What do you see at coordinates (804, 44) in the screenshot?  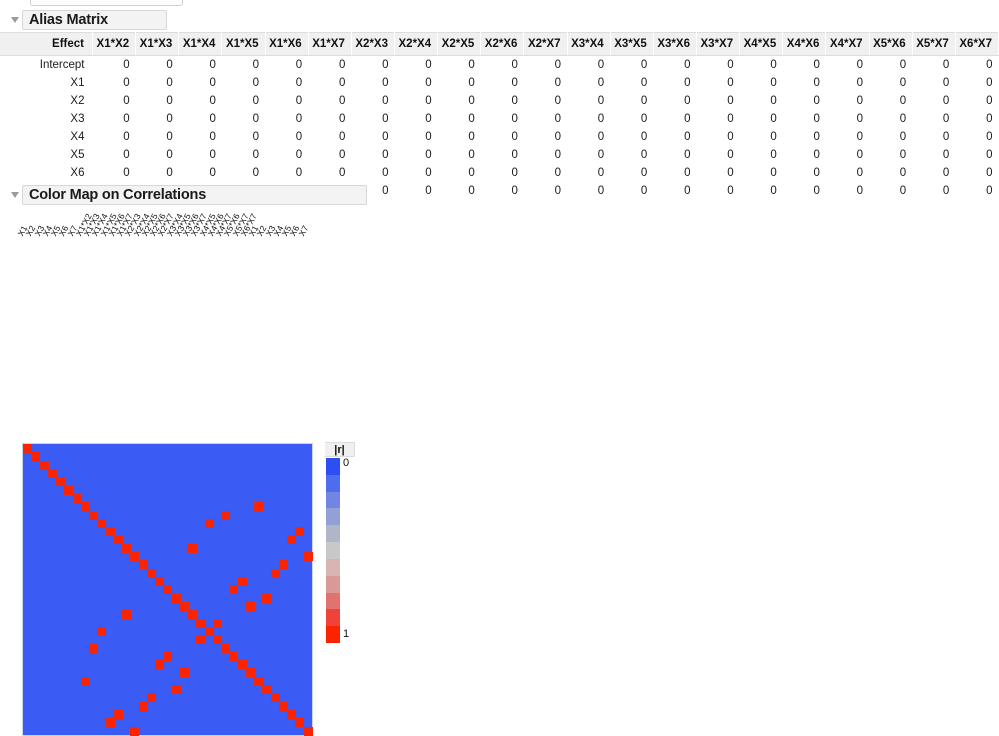 I see `column-header: X4*X6` at bounding box center [804, 44].